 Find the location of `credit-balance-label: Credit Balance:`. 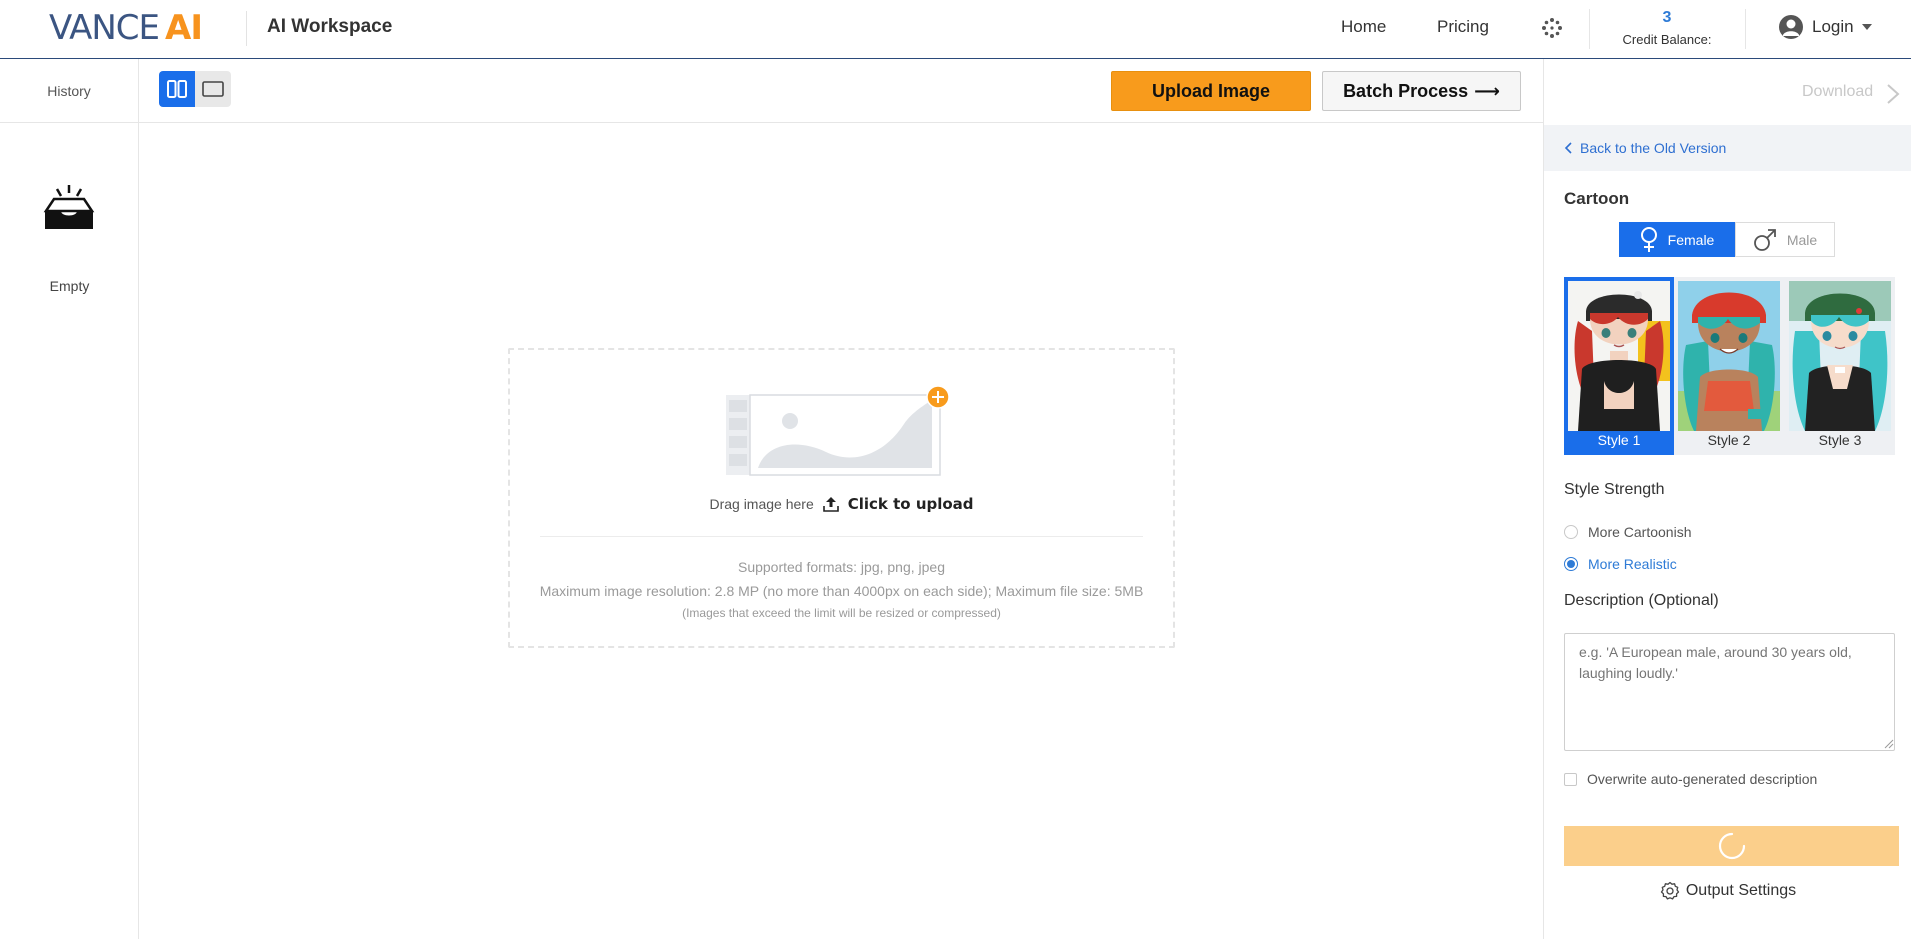

credit-balance-label: Credit Balance: is located at coordinates (1667, 39).